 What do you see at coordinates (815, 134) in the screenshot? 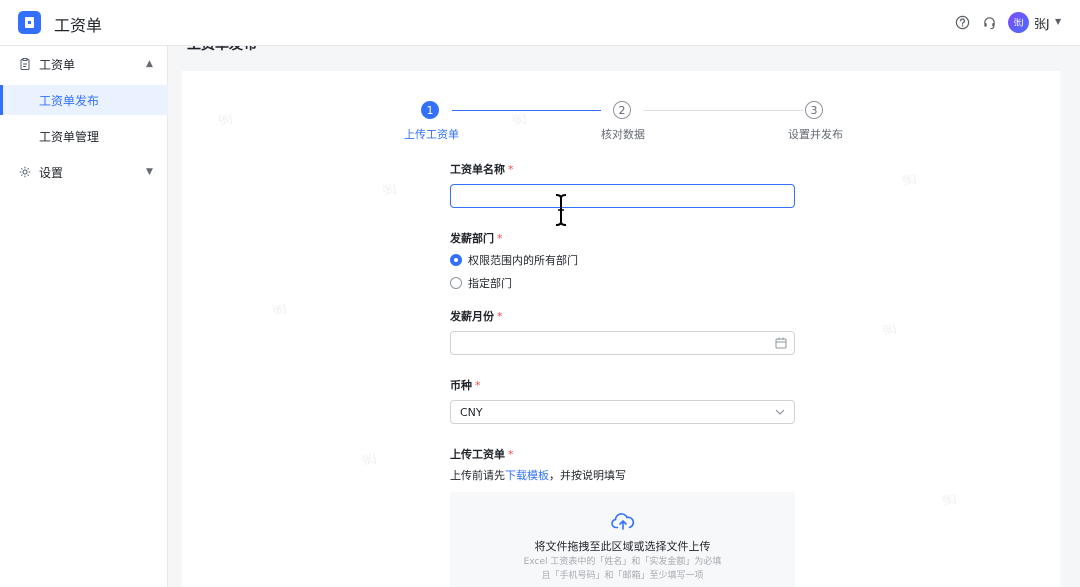
I see `step-3-label: 设置并发布` at bounding box center [815, 134].